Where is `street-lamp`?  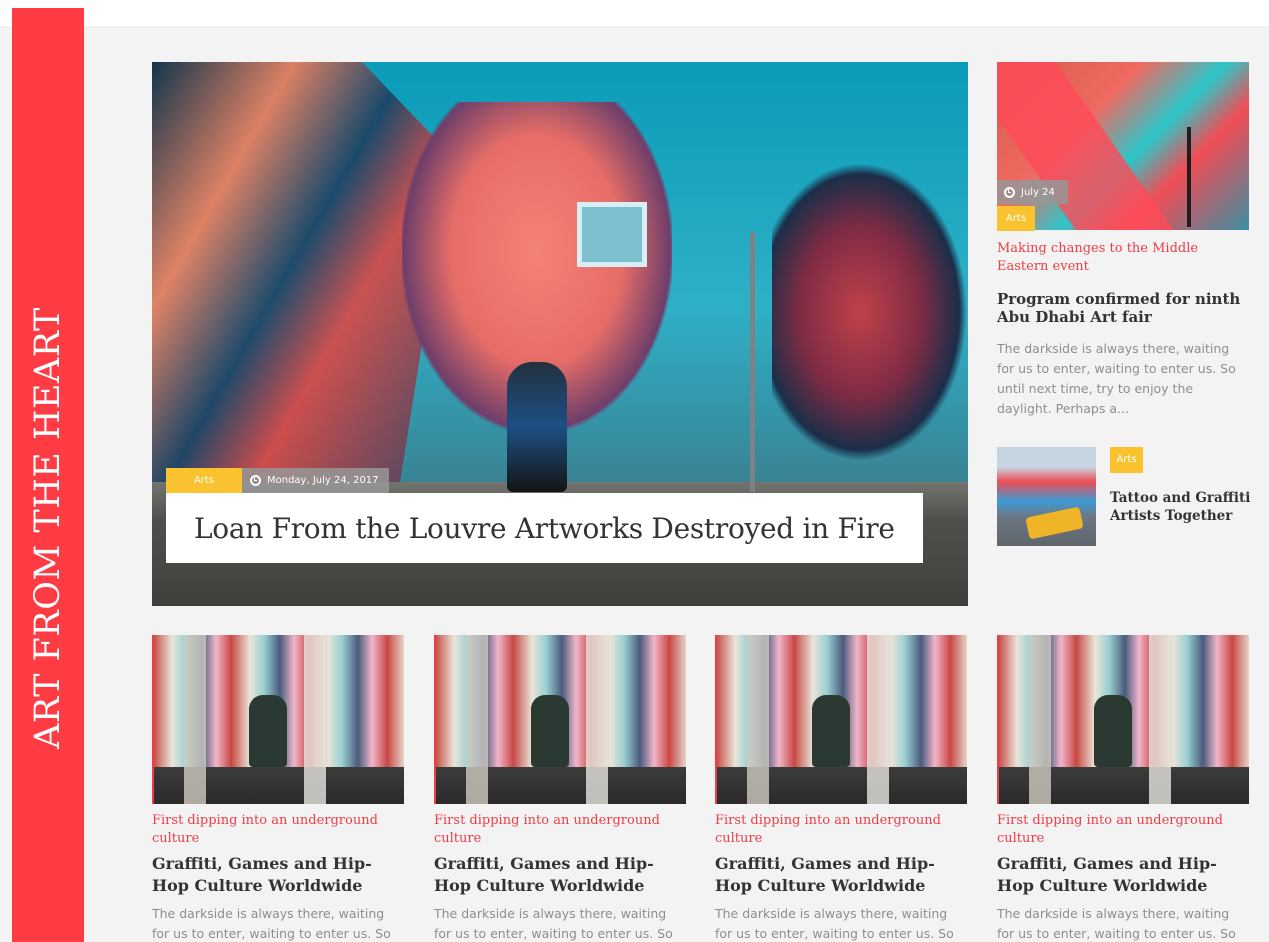
street-lamp is located at coordinates (1189, 177).